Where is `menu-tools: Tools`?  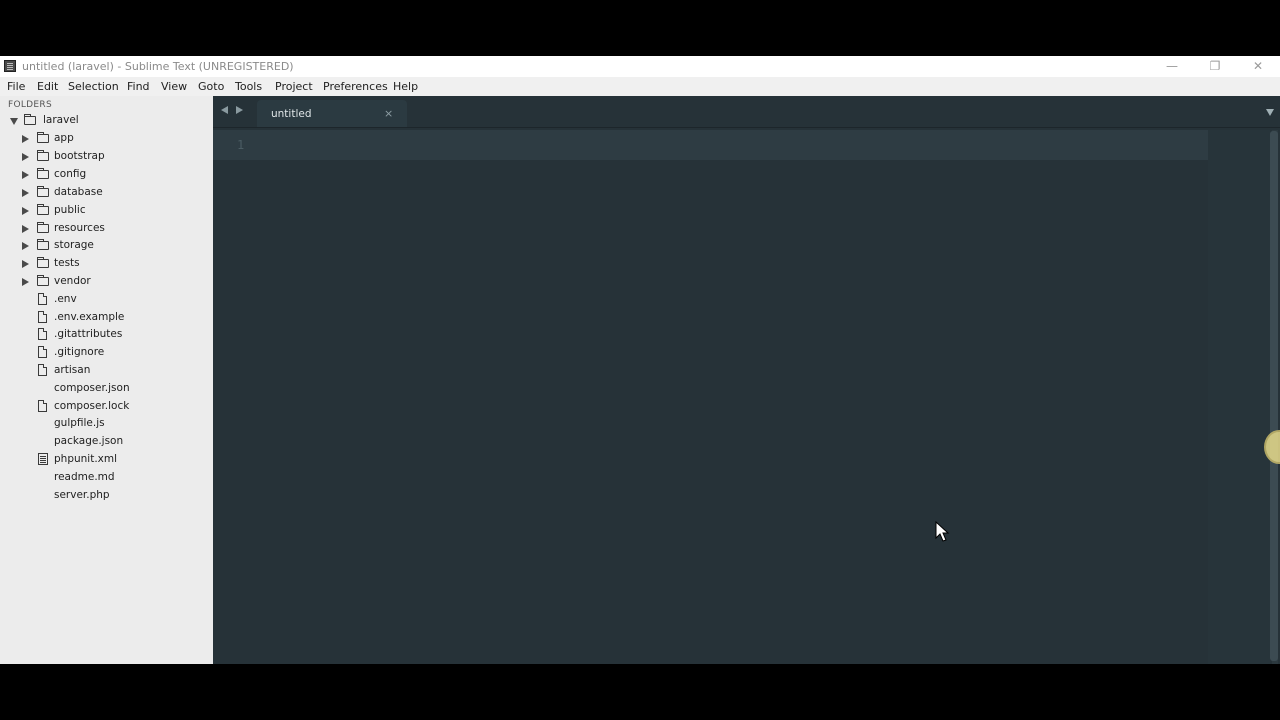 menu-tools: Tools is located at coordinates (248, 86).